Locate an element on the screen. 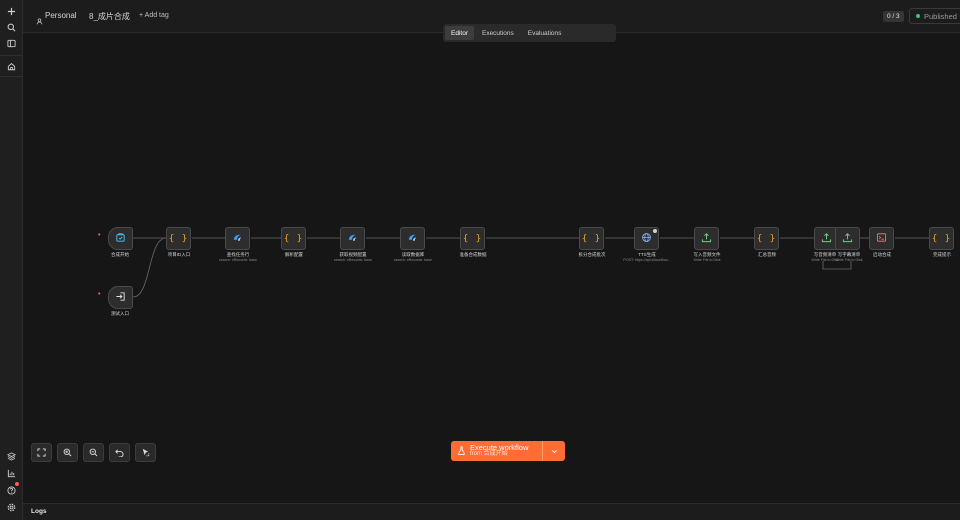 Image resolution: width=960 pixels, height=520 pixels. node-查找任务行 is located at coordinates (237, 238).